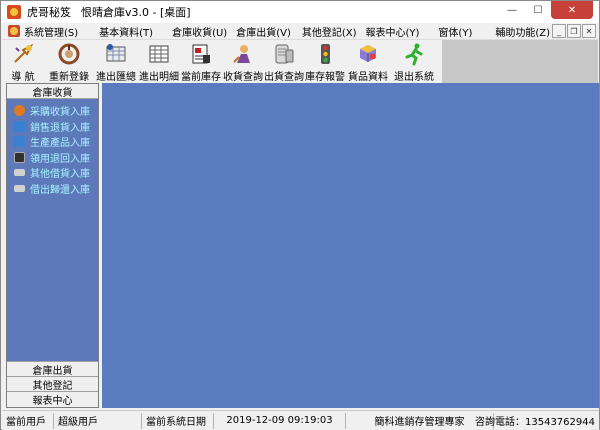 The height and width of the screenshot is (430, 600). I want to click on panel-item-label: 生產產品入庫, so click(60, 144).